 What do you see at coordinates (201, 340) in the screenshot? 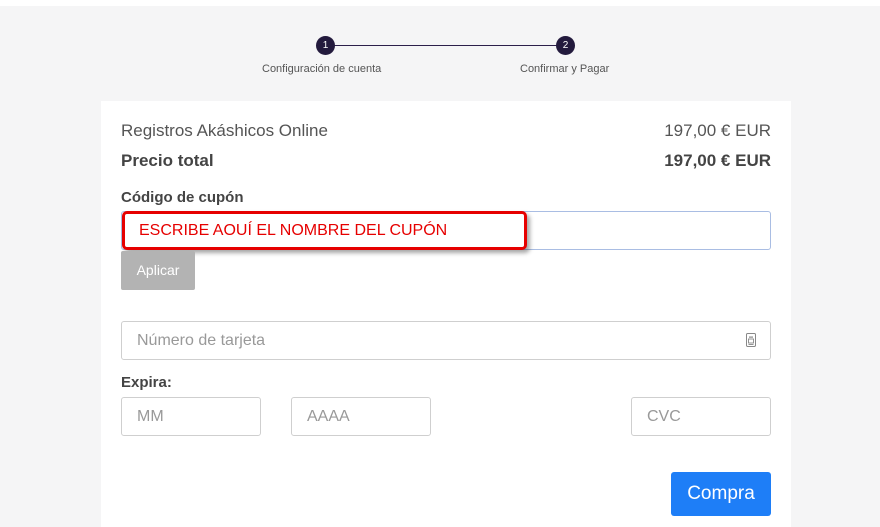
I see `card-number-placeholder: Número de tarjeta` at bounding box center [201, 340].